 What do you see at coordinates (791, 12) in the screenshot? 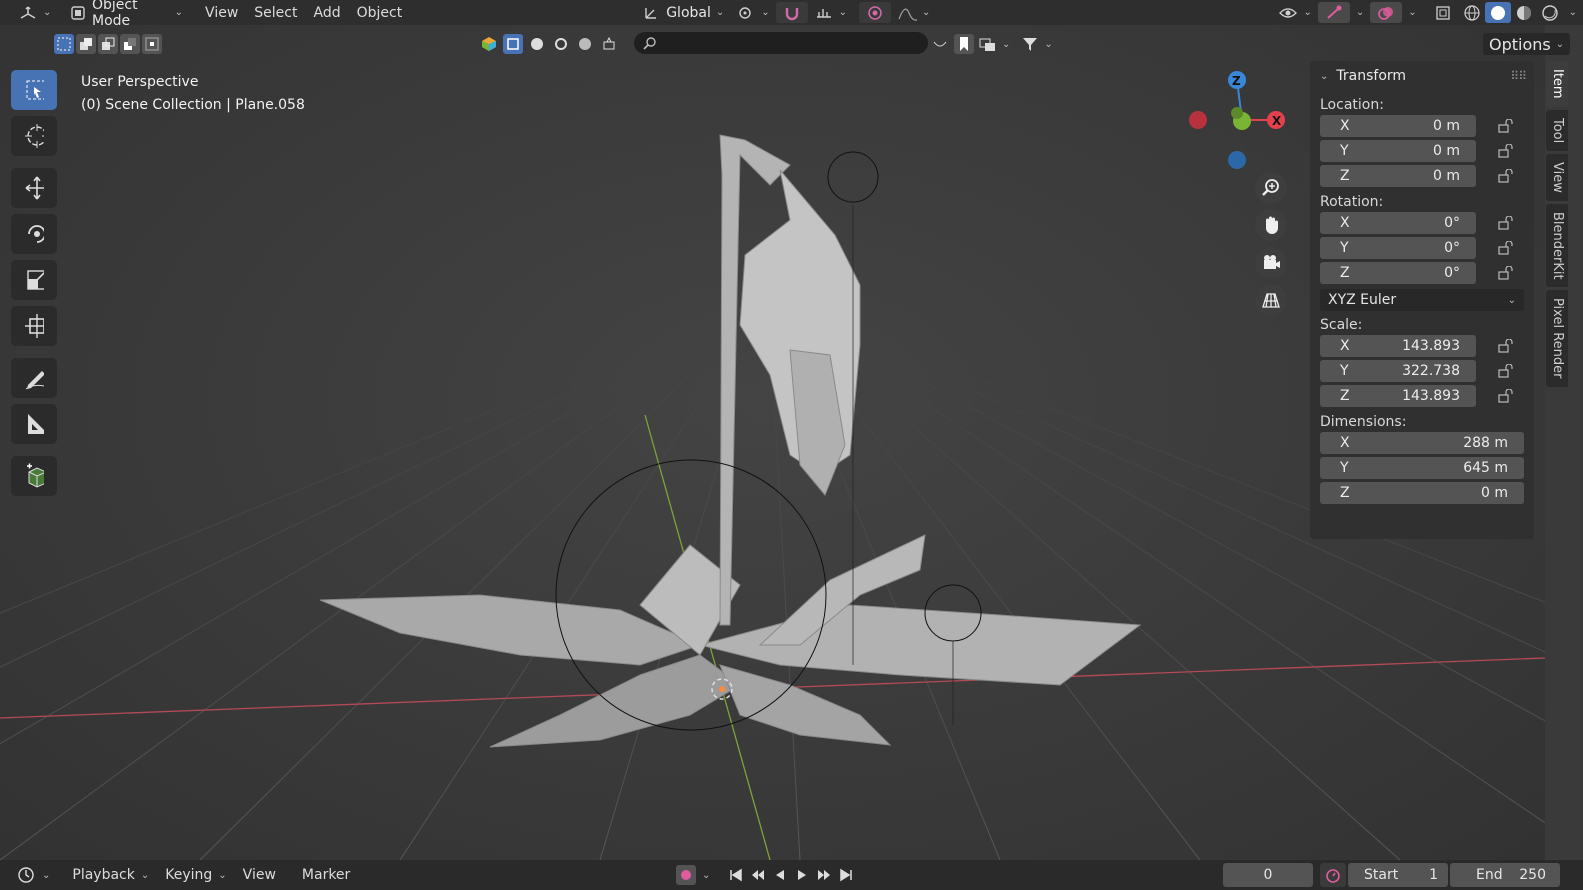
I see `snap-toggle` at bounding box center [791, 12].